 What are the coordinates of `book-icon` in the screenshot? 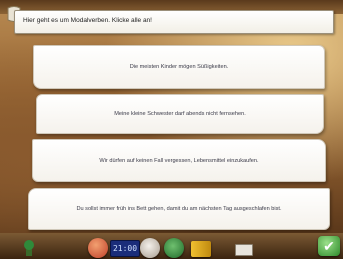 It's located at (201, 249).